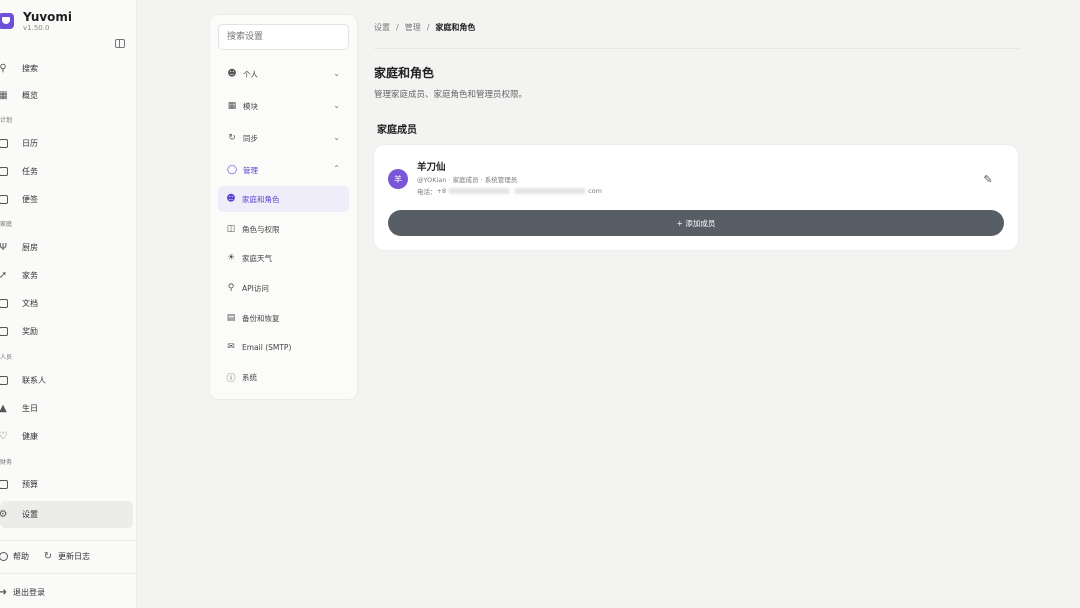  I want to click on logout-button: ➜ 退出登录, so click(22, 592).